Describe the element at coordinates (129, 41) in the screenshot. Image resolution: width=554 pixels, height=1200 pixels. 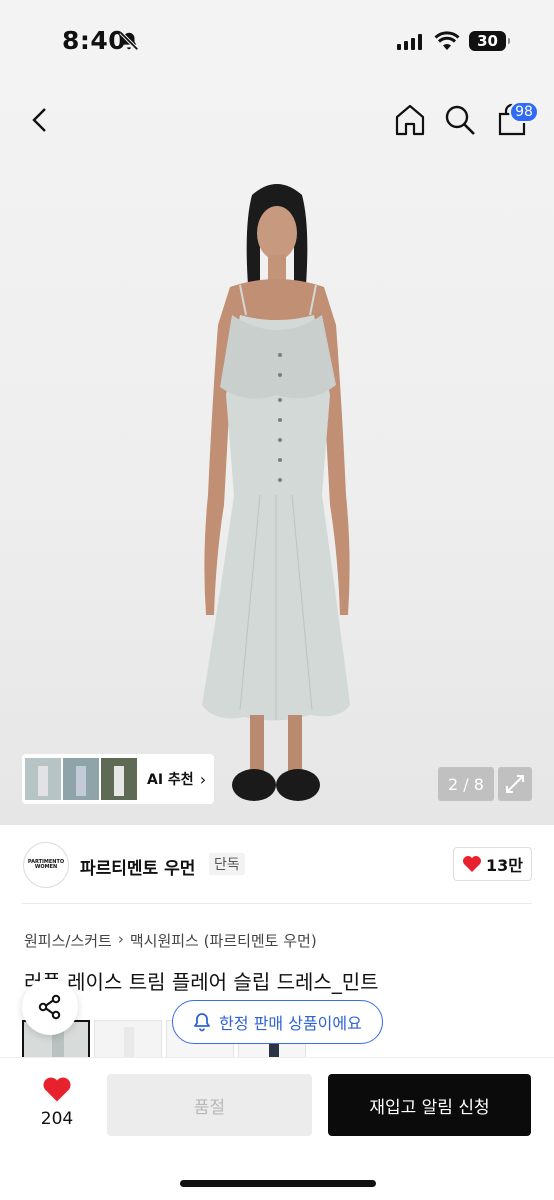
I see `bell-muted-icon` at that location.